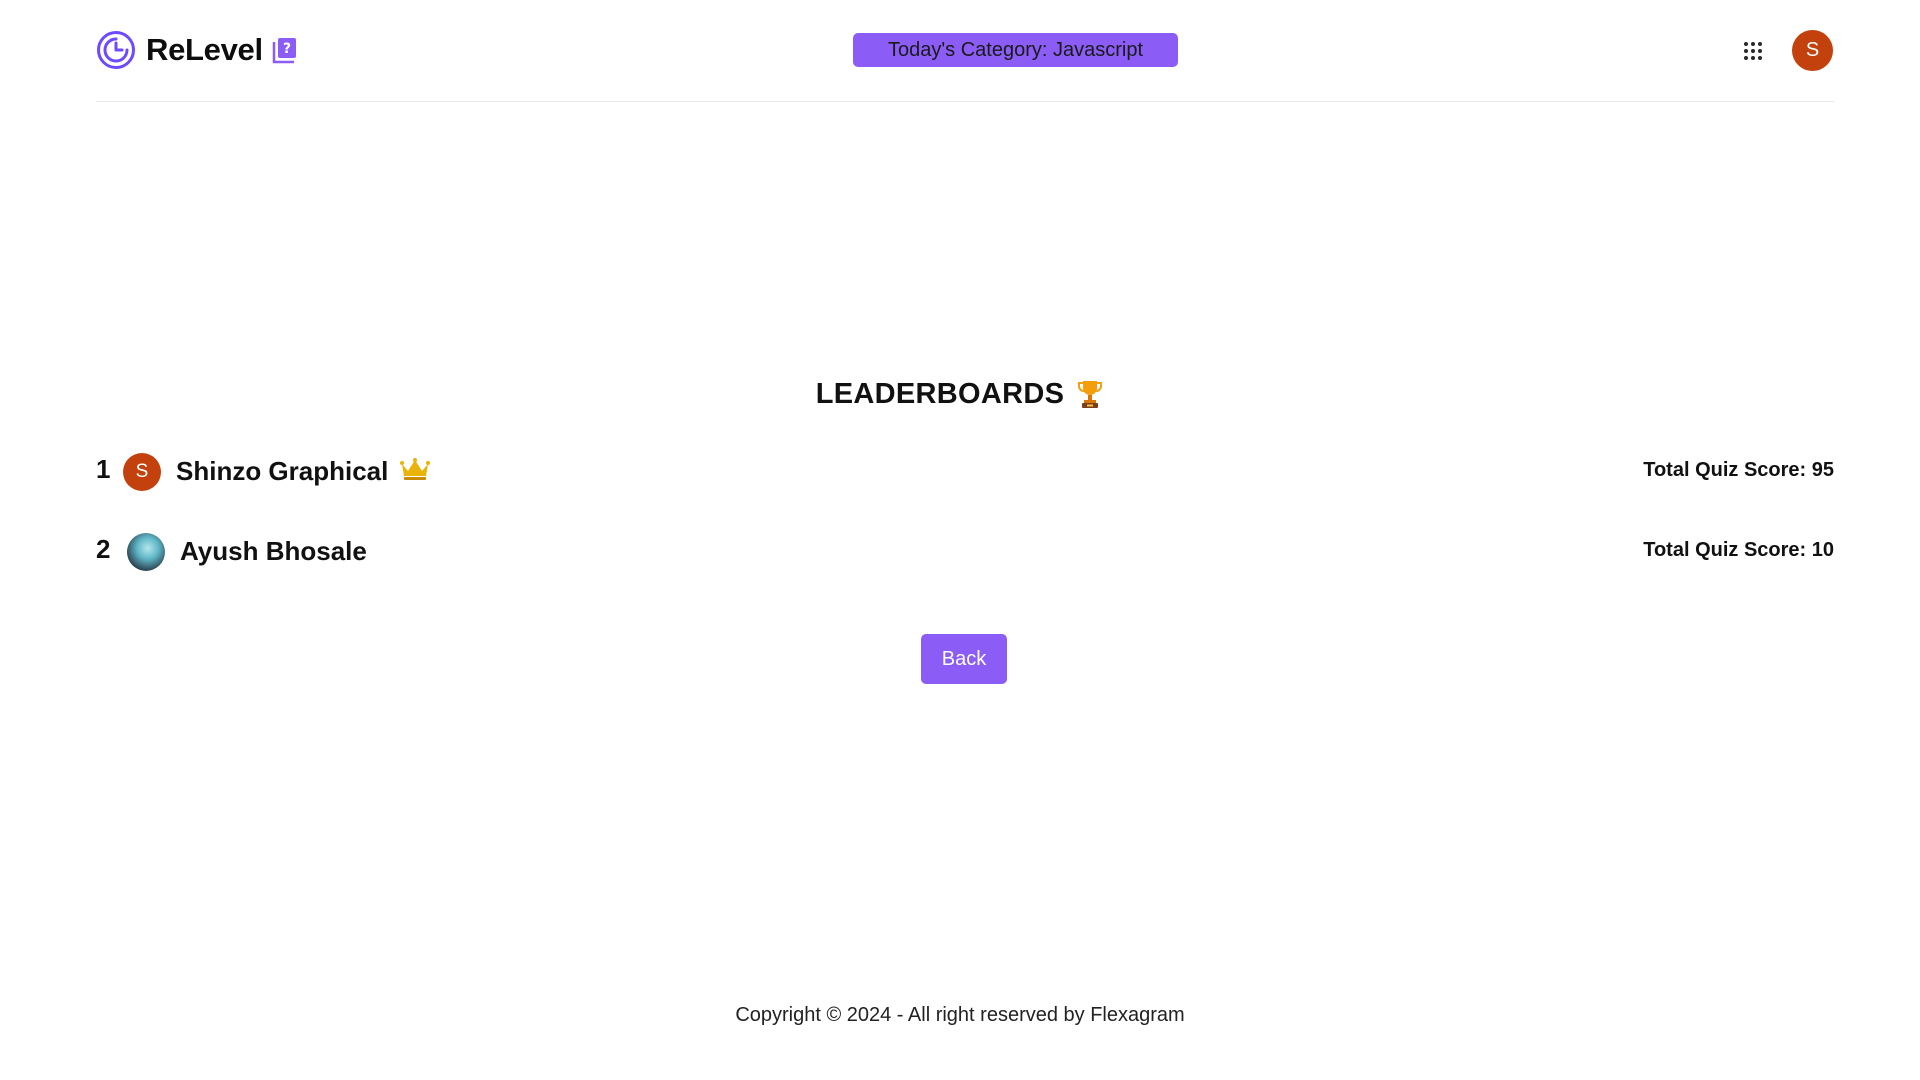 The width and height of the screenshot is (1920, 1080). I want to click on rank-number: 1, so click(103, 469).